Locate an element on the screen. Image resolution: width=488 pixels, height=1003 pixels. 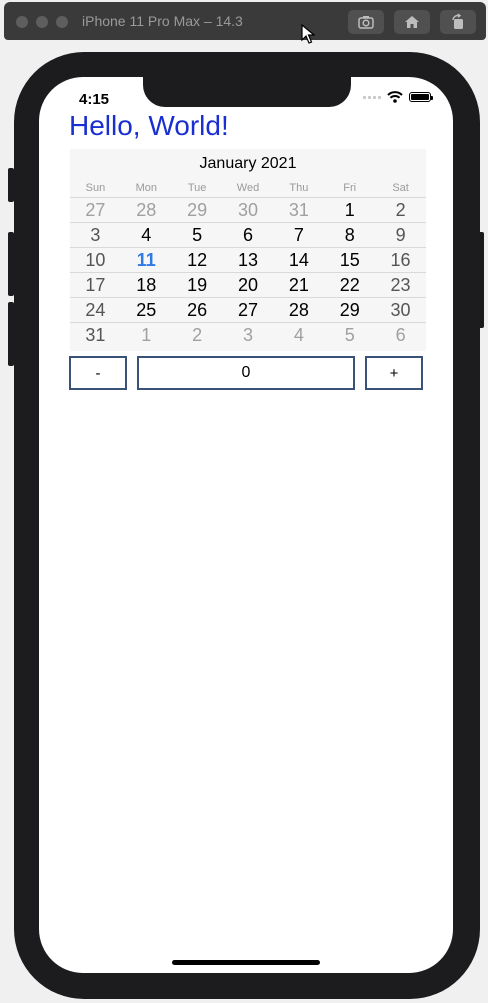
counter-value: 0 is located at coordinates (246, 373).